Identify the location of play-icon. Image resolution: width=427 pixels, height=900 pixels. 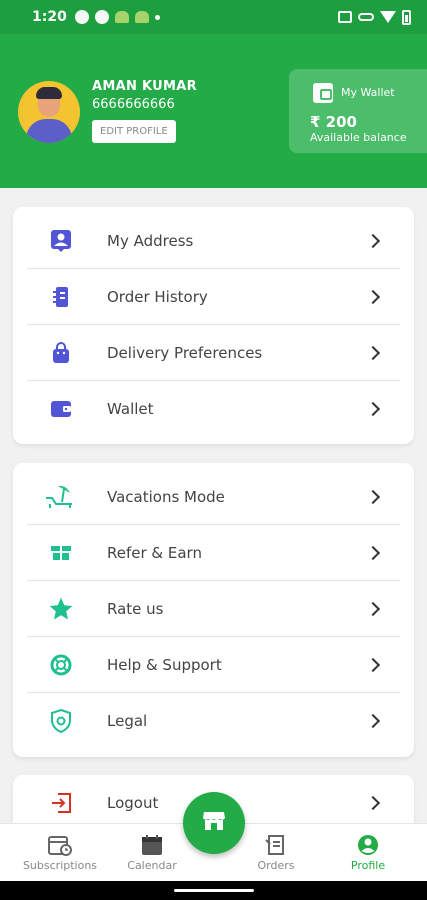
(101, 17).